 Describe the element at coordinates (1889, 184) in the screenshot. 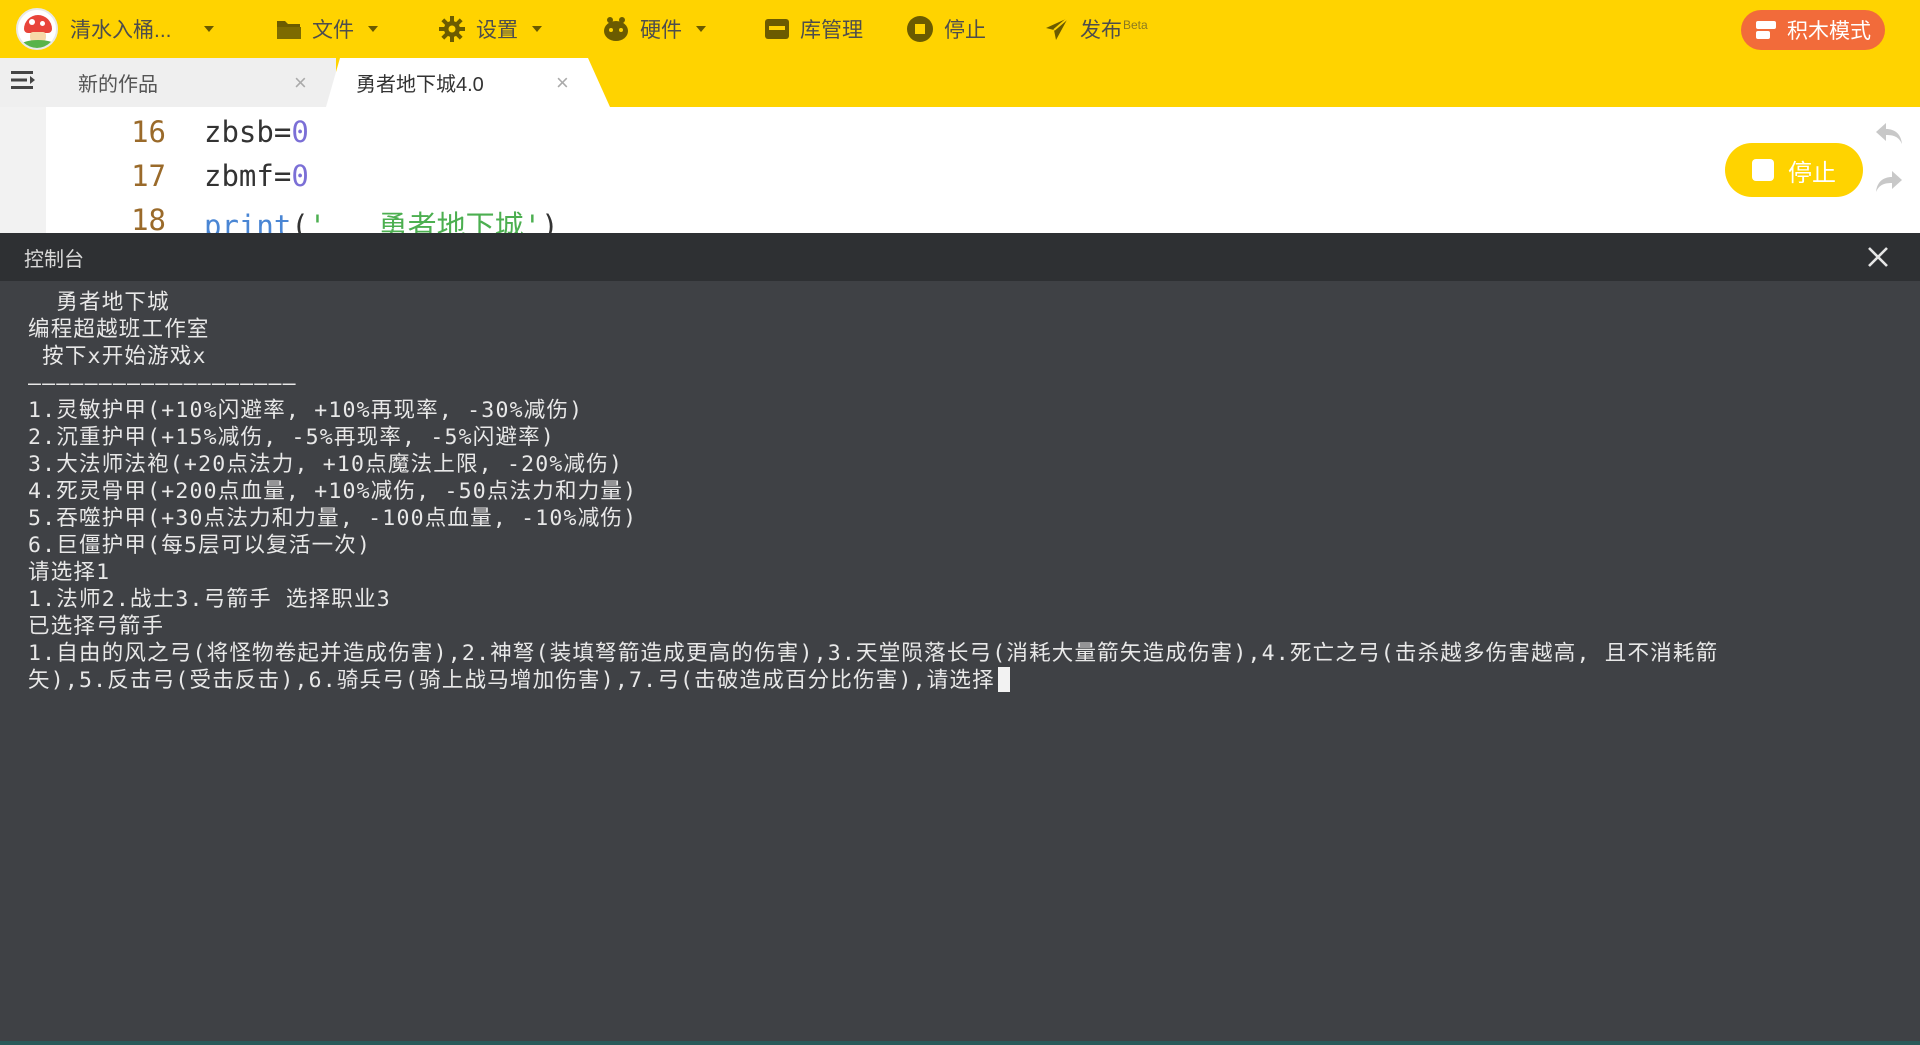

I see `redo-icon` at that location.